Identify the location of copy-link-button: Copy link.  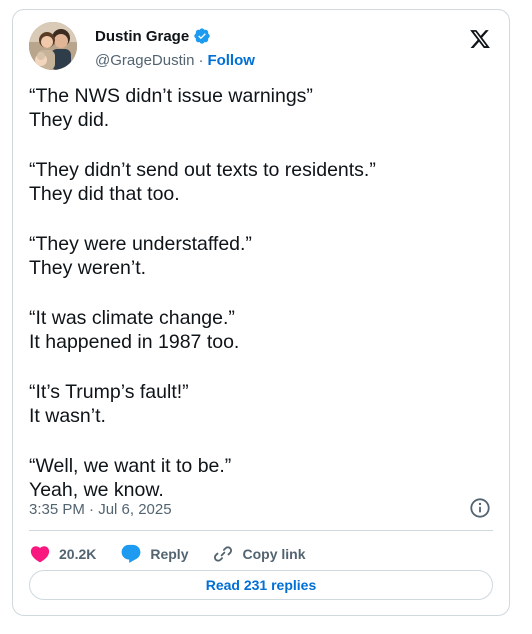
(259, 554).